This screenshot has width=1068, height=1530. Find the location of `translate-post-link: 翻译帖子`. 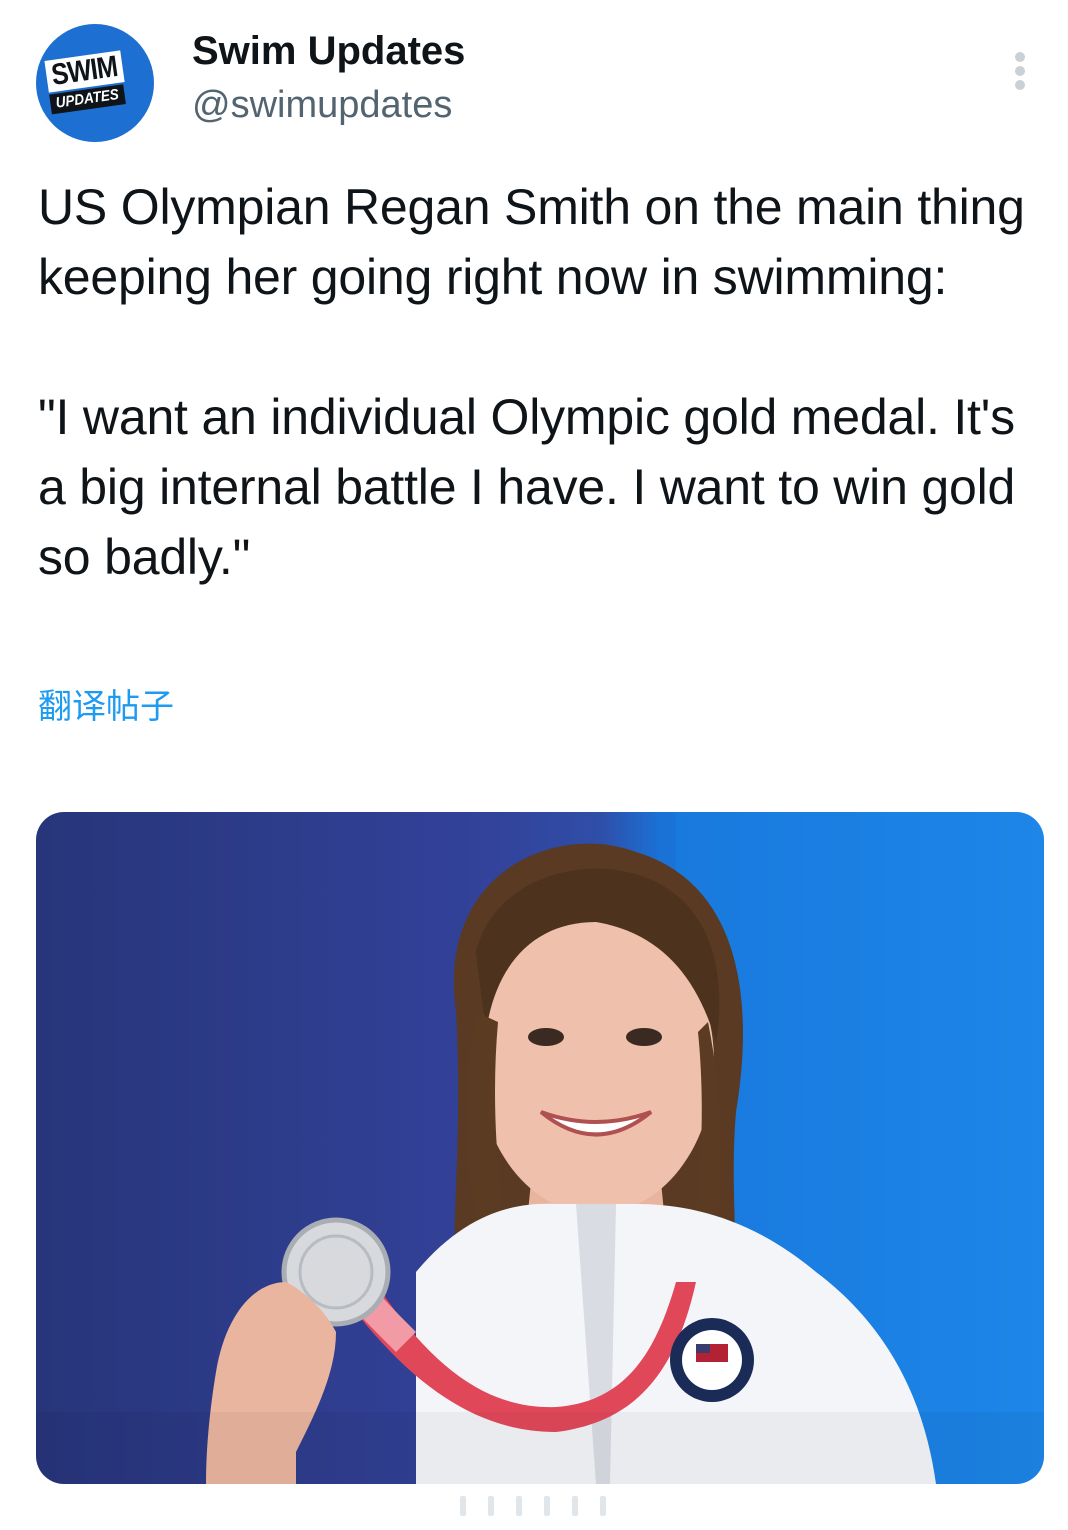

translate-post-link: 翻译帖子 is located at coordinates (106, 707).